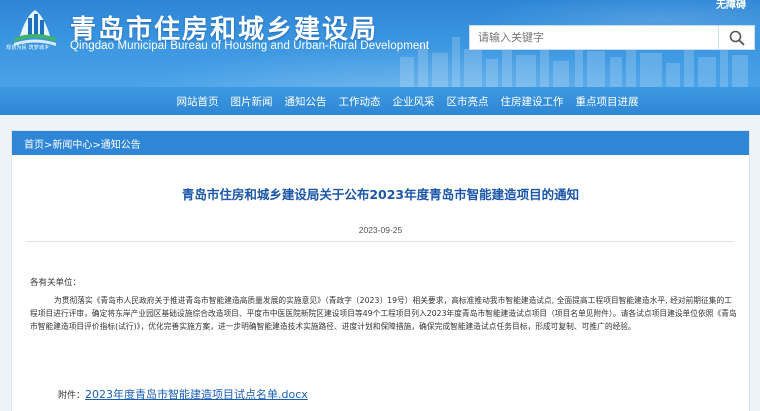 Image resolution: width=760 pixels, height=411 pixels. What do you see at coordinates (306, 101) in the screenshot?
I see `nav-item-notices: 通知公告` at bounding box center [306, 101].